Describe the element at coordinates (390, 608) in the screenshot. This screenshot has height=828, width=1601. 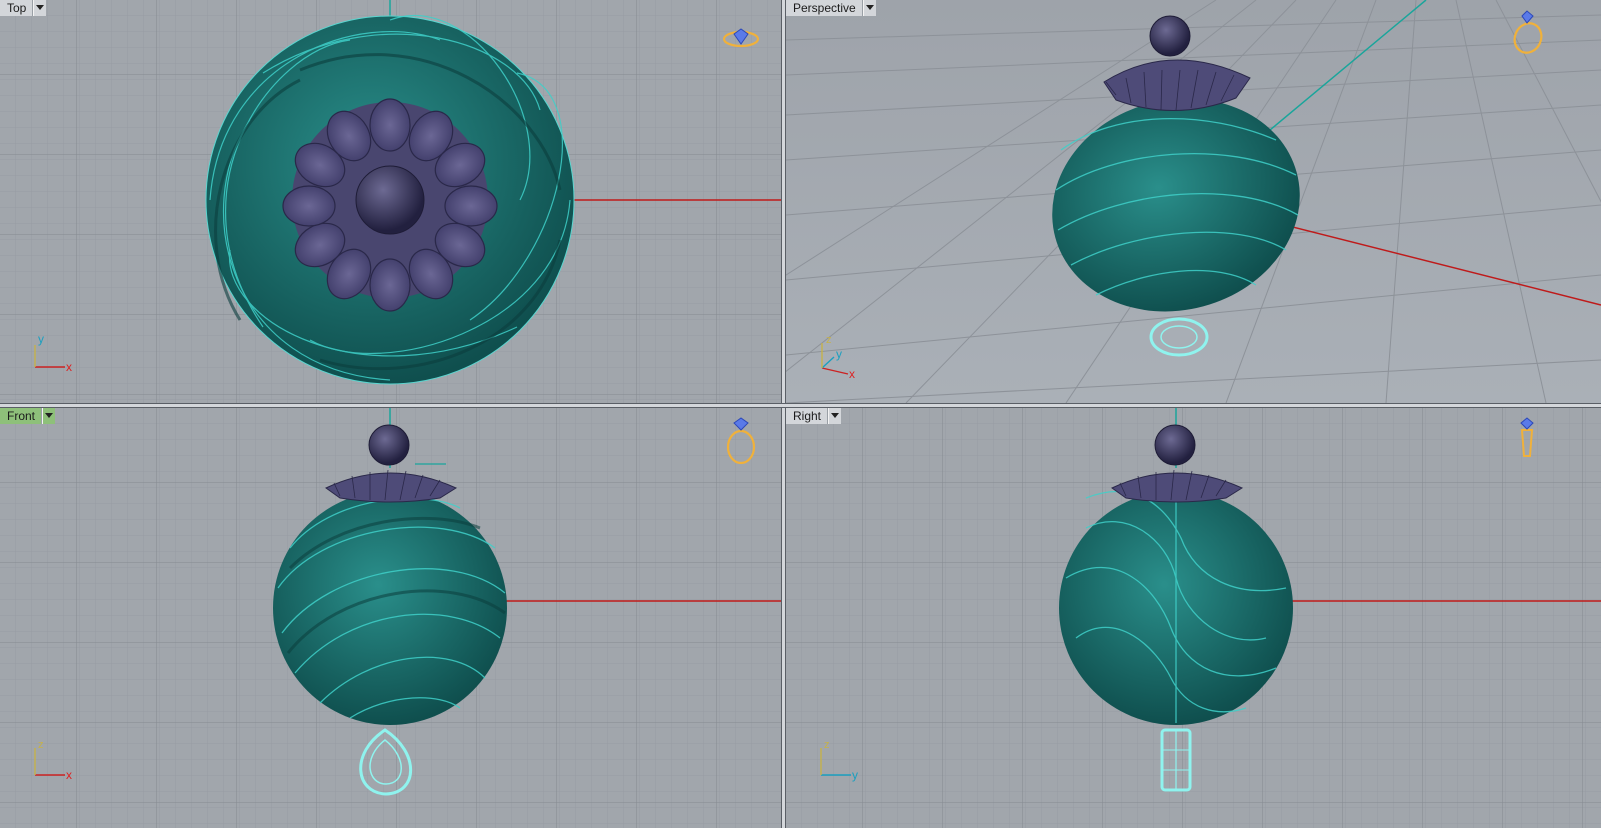
I see `swirl-ball-front` at that location.